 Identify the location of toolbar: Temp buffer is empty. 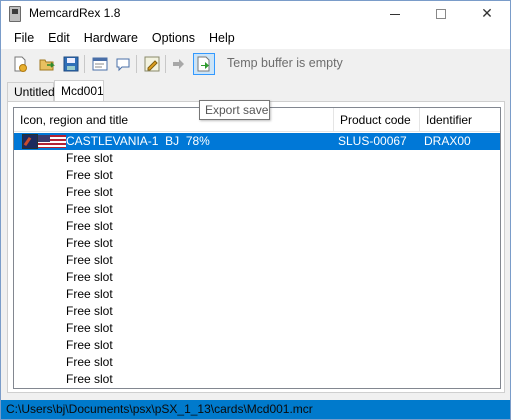
(255, 63).